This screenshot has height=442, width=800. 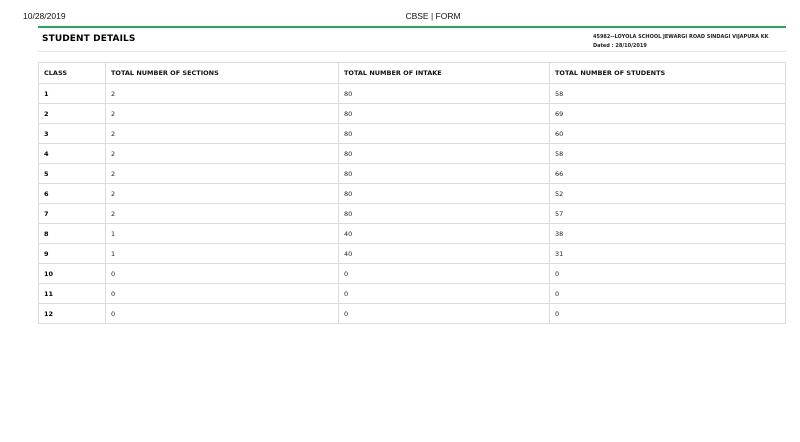 I want to click on class-cell: 4, so click(x=72, y=153).